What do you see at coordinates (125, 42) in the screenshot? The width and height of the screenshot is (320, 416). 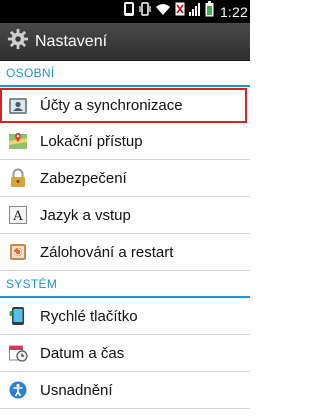 I see `action-bar: Nastavení` at bounding box center [125, 42].